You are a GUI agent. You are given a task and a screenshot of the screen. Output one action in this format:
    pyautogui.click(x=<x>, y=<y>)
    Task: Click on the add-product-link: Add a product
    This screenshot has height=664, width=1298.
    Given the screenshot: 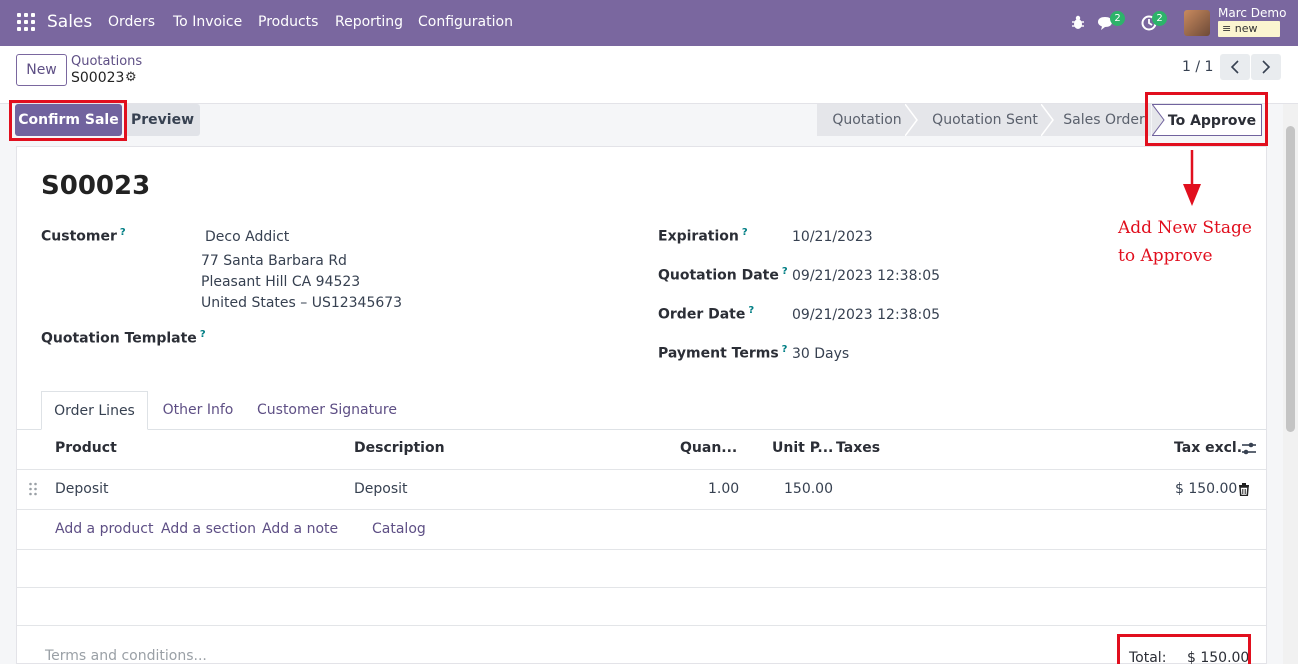 What is the action you would take?
    pyautogui.click(x=104, y=529)
    